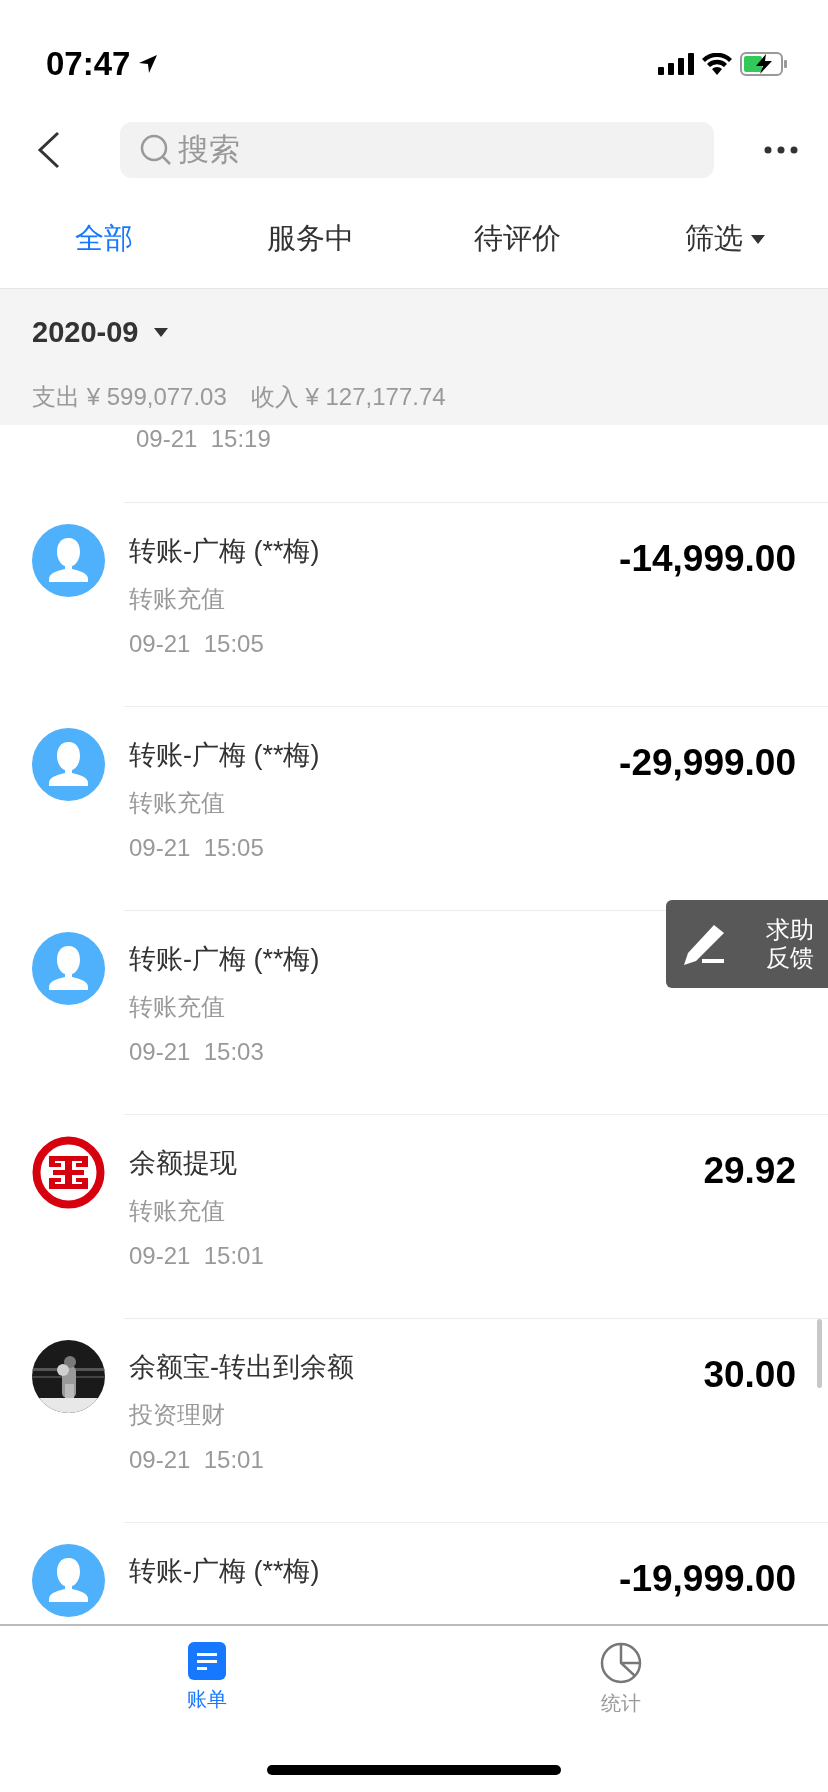 The width and height of the screenshot is (828, 1792). Describe the element at coordinates (88, 64) in the screenshot. I see `clock-time: 07:47` at that location.